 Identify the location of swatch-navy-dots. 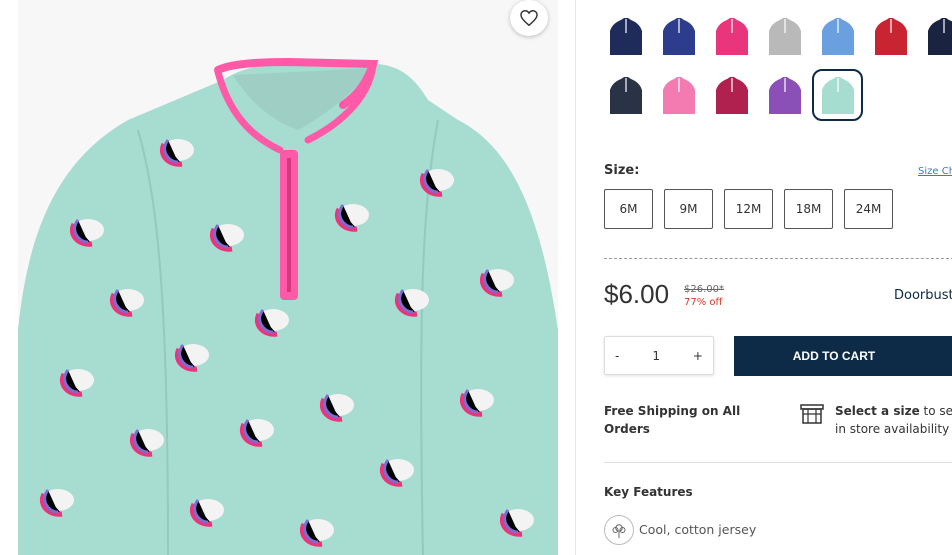
(937, 36).